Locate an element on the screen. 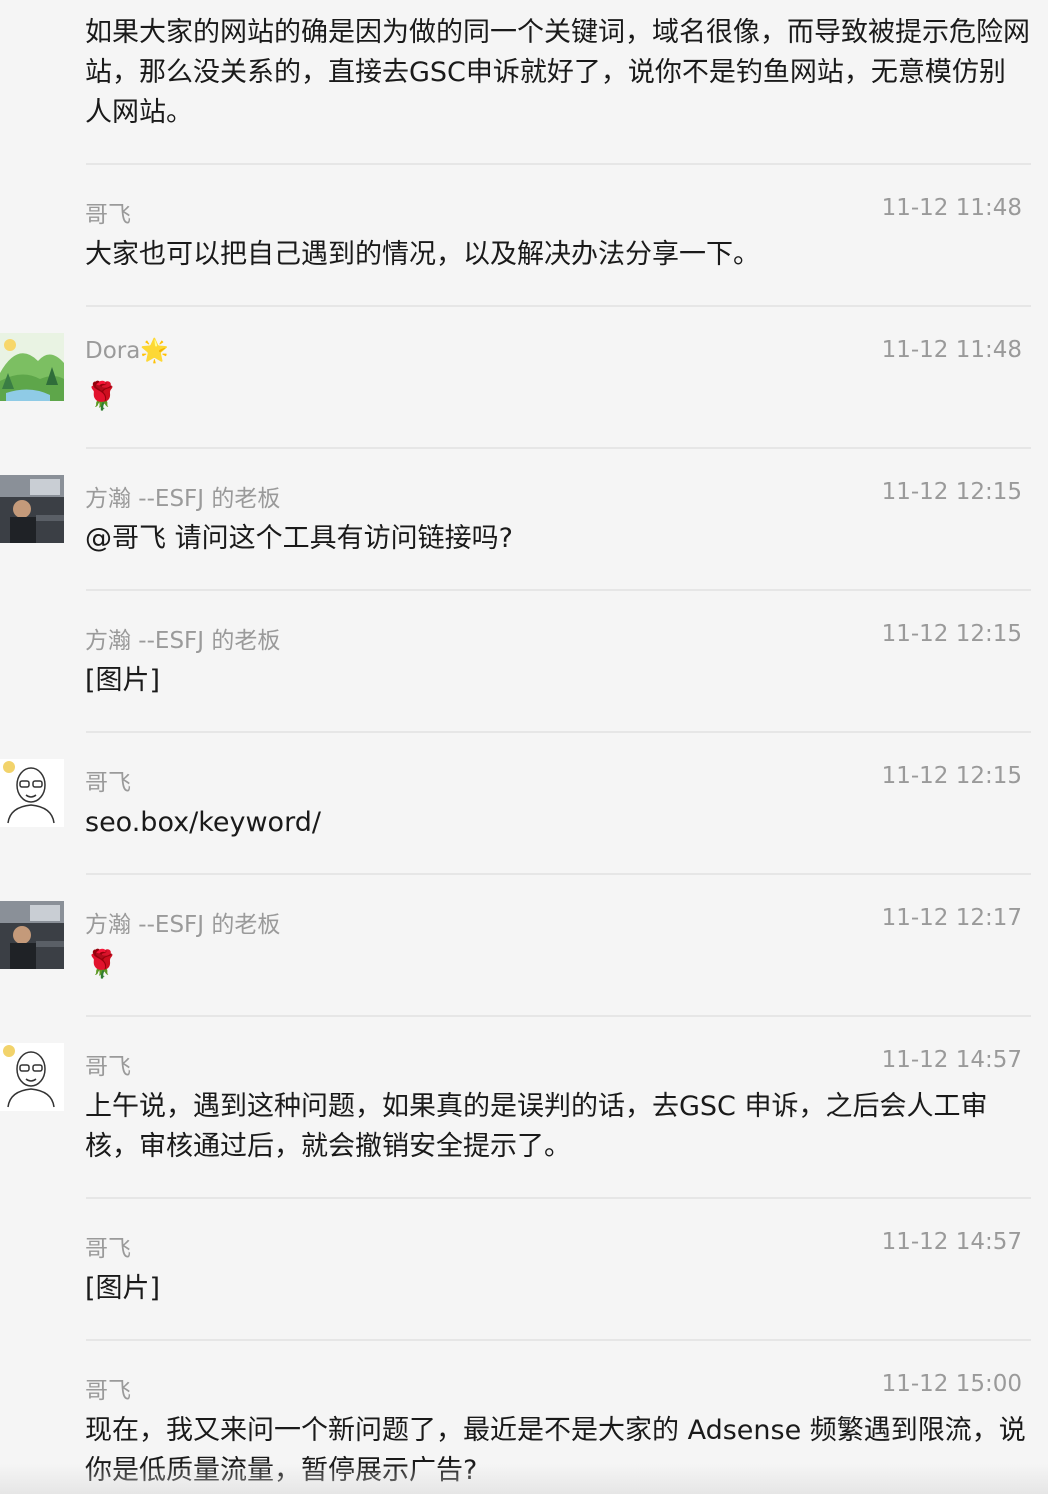 The height and width of the screenshot is (1494, 1048). message-timestamp: 11-12 12:17 is located at coordinates (951, 918).